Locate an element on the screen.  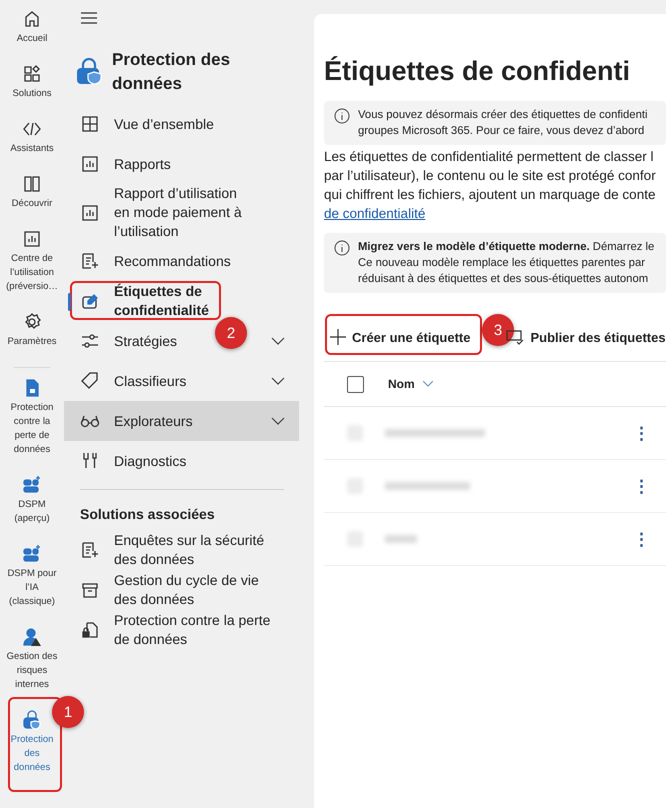
plus-icon is located at coordinates (338, 337).